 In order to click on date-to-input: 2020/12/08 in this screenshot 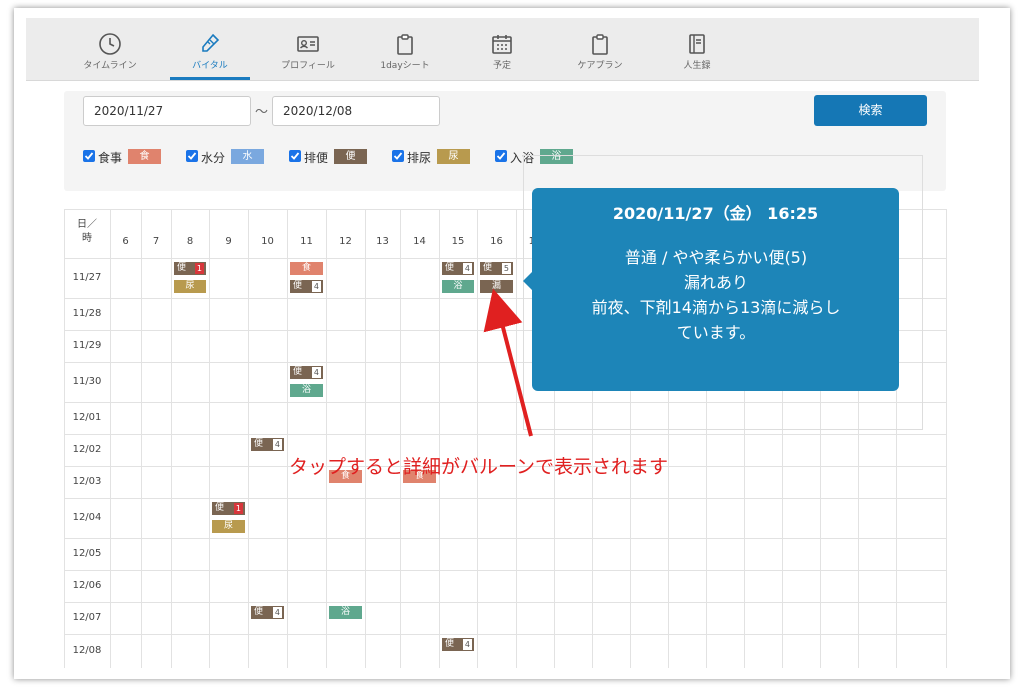, I will do `click(356, 111)`.